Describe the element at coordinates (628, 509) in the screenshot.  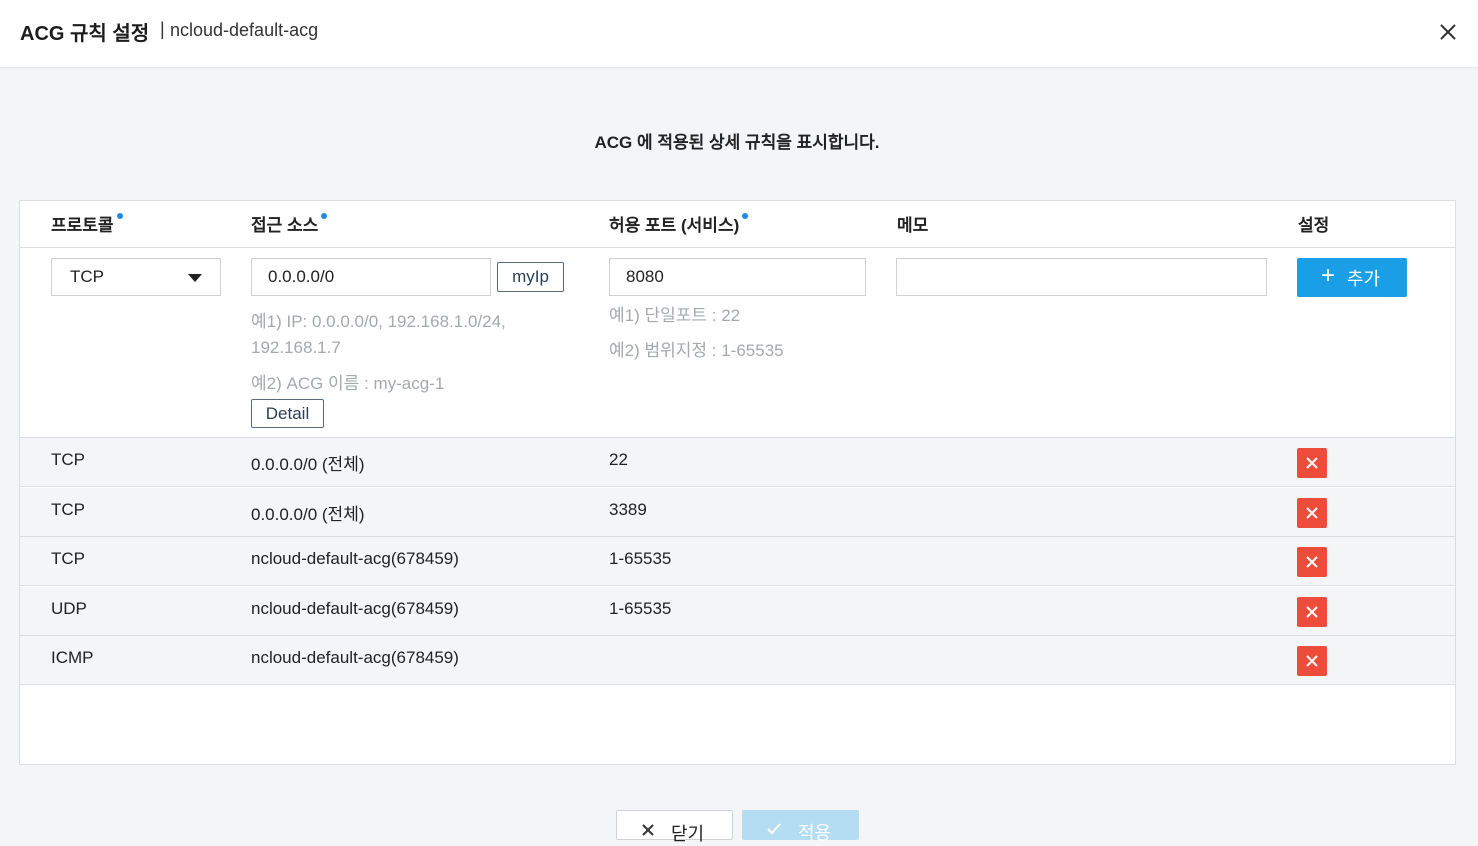
I see `row-port: 3389` at that location.